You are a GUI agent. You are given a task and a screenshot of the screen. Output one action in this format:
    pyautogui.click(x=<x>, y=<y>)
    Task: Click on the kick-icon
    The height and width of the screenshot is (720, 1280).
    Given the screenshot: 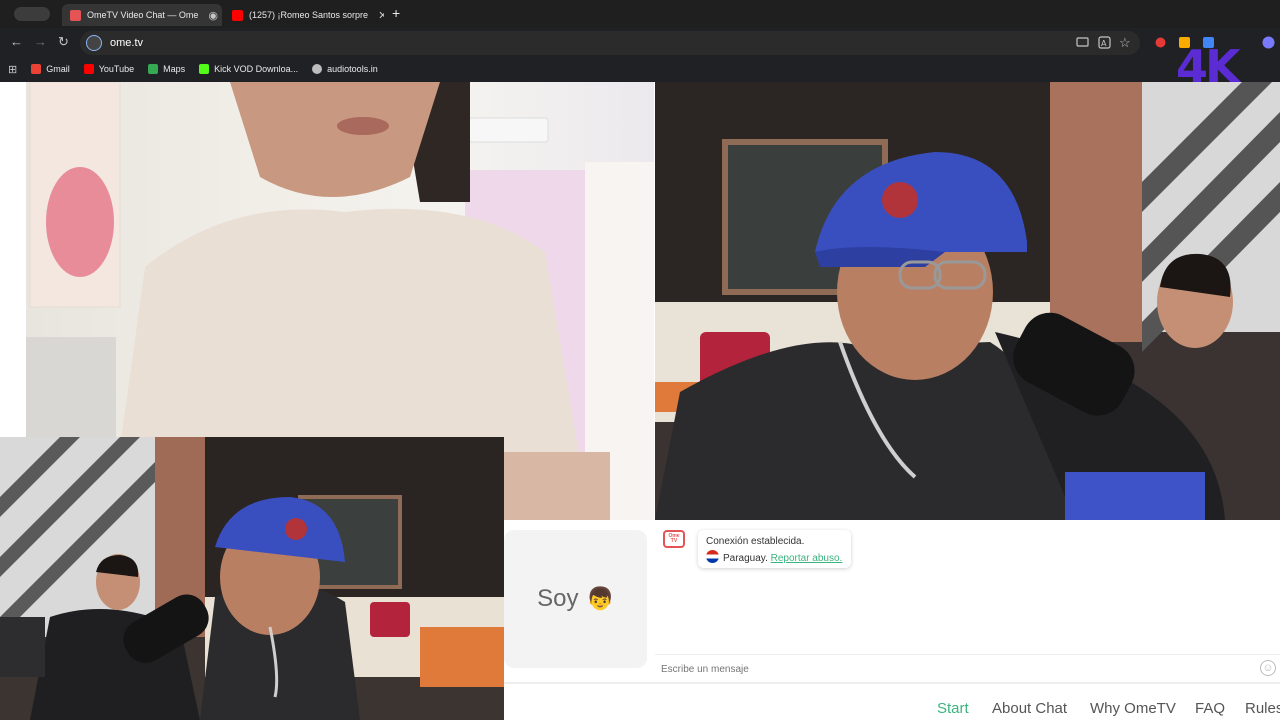 What is the action you would take?
    pyautogui.click(x=204, y=69)
    